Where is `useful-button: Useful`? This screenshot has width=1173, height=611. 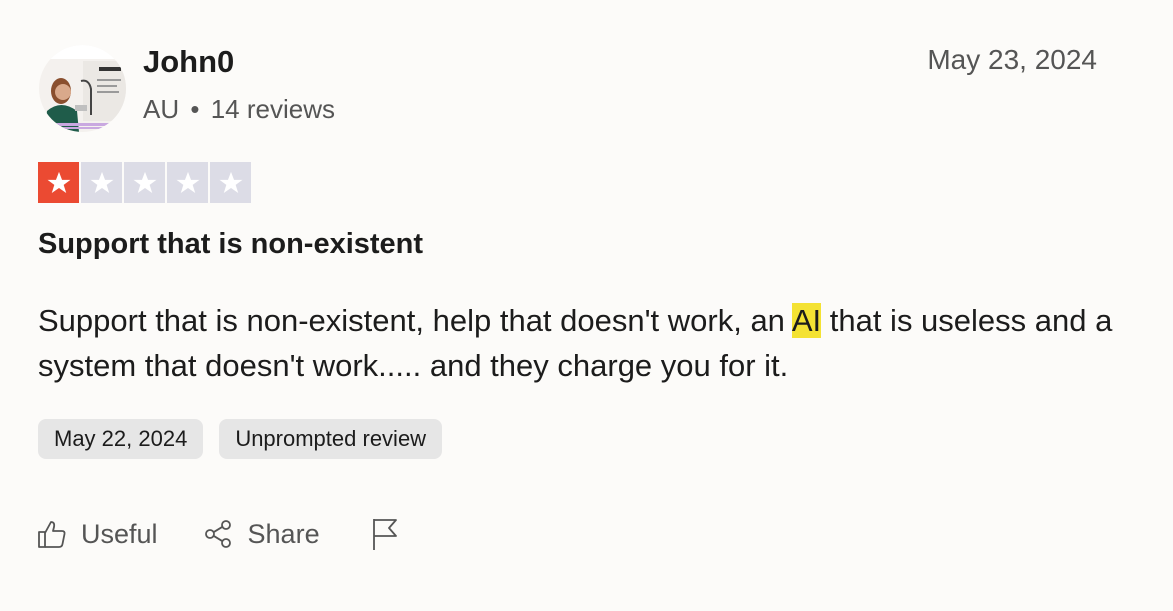
useful-button: Useful is located at coordinates (97, 534).